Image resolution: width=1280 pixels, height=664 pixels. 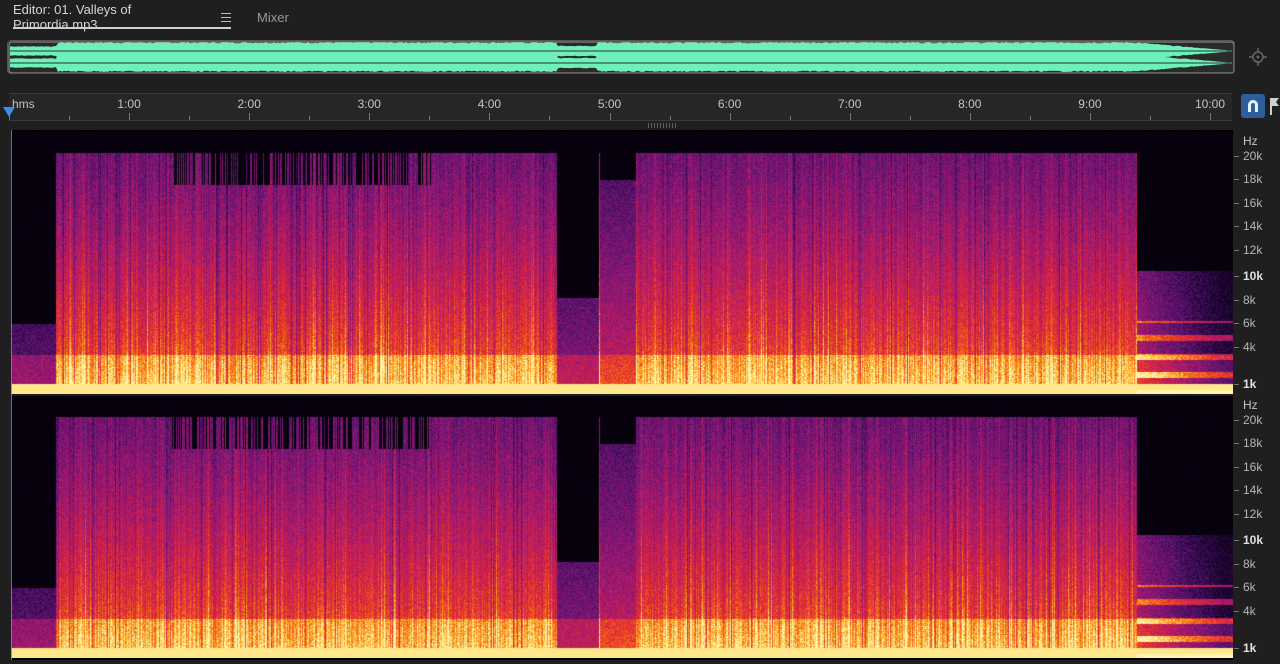 I want to click on active-tab-underline, so click(x=122, y=28).